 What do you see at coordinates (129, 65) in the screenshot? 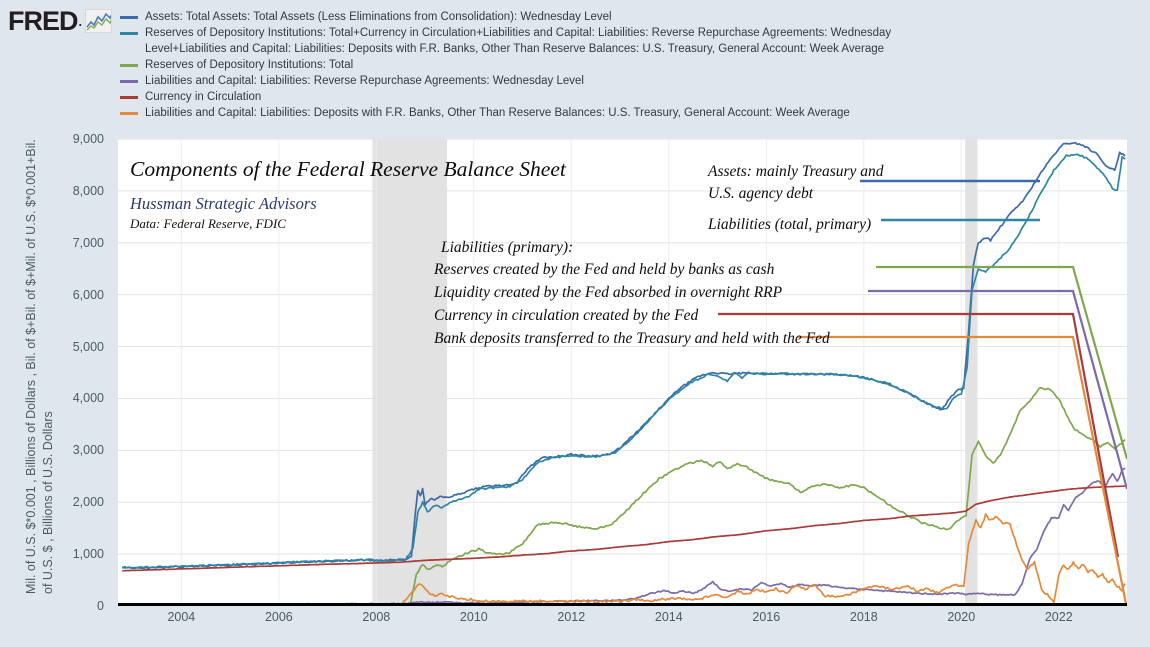
I see `legend-swatch-reserves` at bounding box center [129, 65].